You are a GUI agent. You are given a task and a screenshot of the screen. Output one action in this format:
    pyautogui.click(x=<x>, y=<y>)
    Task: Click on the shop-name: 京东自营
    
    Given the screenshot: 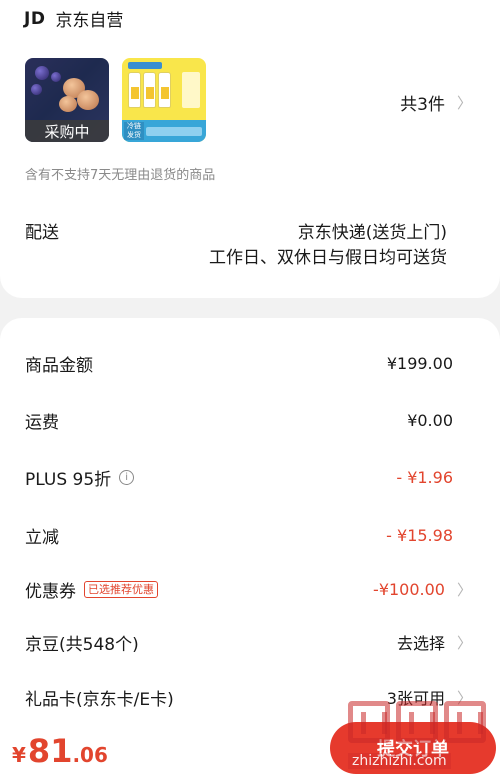 What is the action you would take?
    pyautogui.click(x=89, y=21)
    